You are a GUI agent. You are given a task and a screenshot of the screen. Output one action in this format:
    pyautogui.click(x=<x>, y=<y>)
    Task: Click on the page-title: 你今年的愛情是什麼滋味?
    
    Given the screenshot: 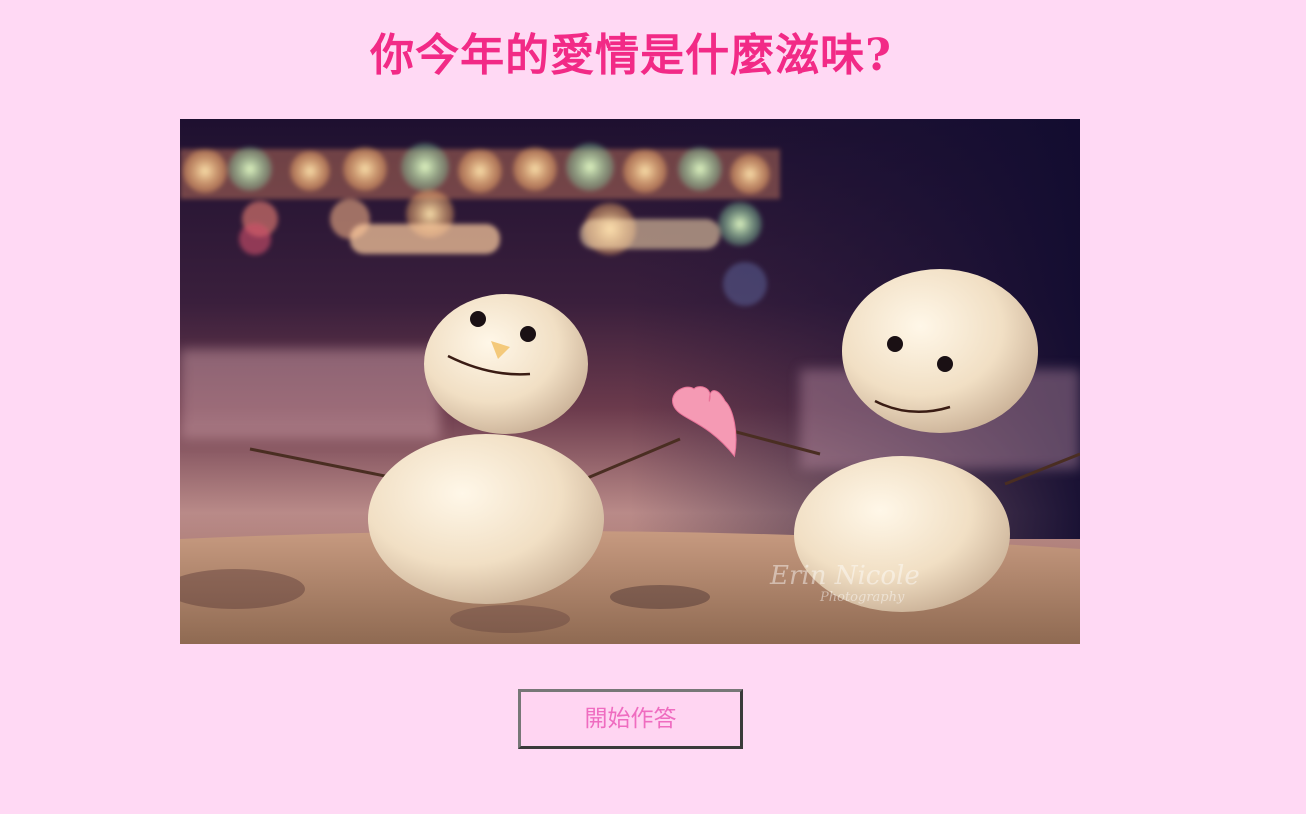 What is the action you would take?
    pyautogui.click(x=631, y=55)
    